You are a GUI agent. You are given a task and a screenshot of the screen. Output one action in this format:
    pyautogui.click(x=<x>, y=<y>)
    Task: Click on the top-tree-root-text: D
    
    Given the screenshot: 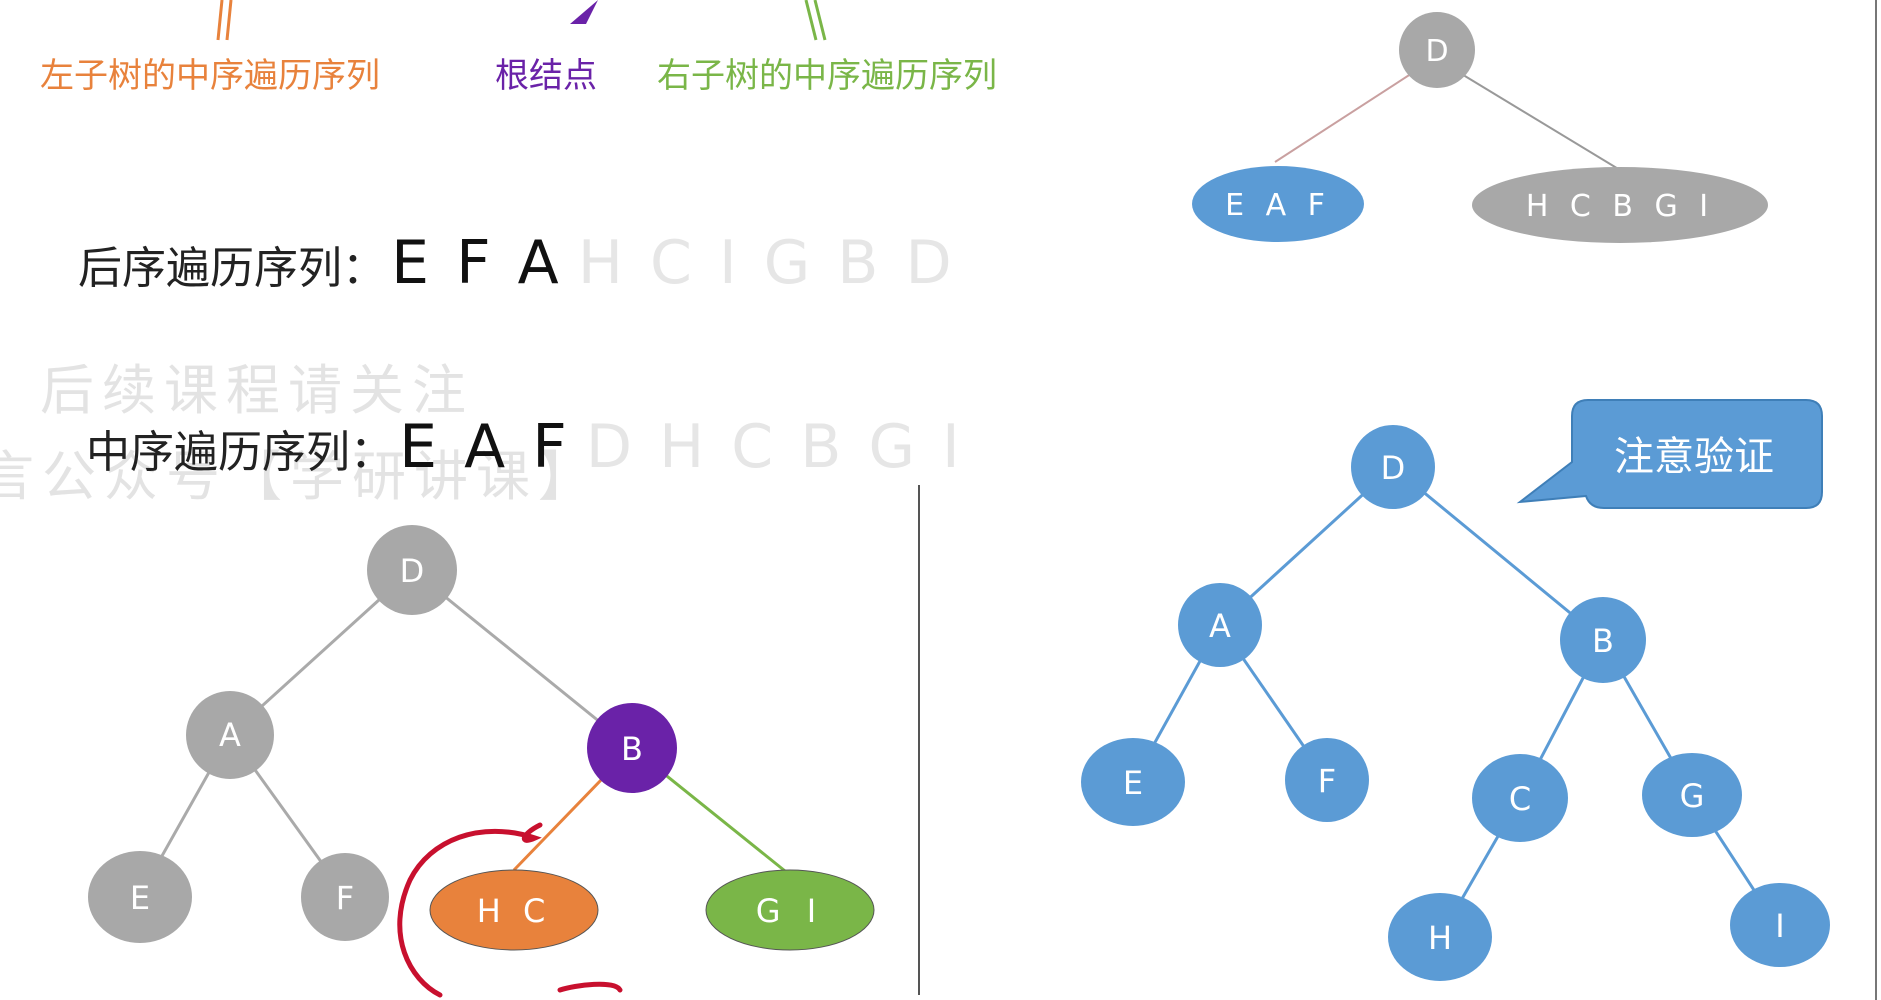 What is the action you would take?
    pyautogui.click(x=1436, y=51)
    